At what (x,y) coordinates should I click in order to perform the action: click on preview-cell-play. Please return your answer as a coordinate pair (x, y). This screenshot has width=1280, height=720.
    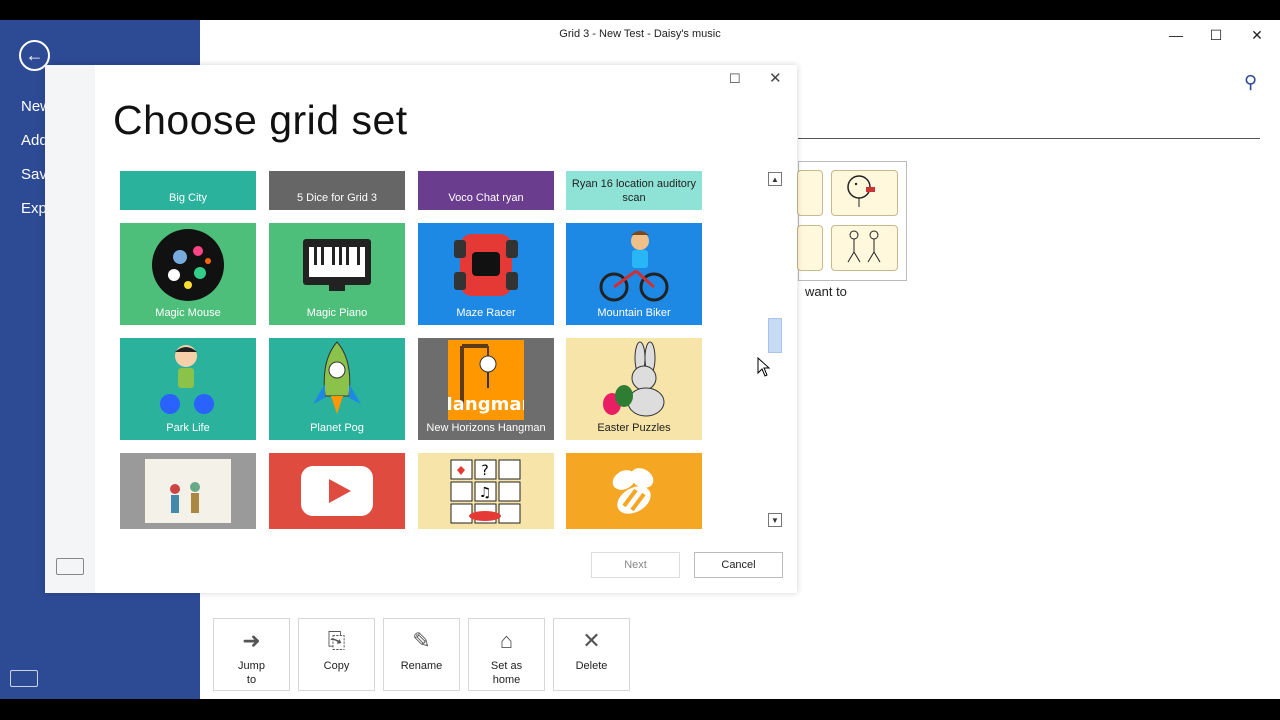
    Looking at the image, I should click on (864, 248).